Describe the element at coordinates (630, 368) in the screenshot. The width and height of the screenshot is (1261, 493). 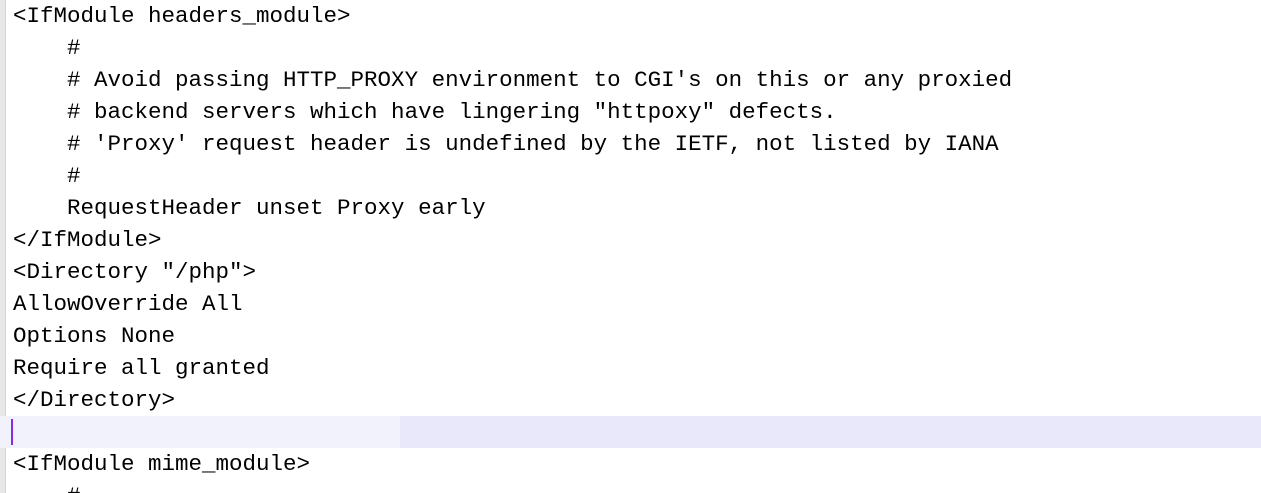
I see `code-line: Require all granted` at that location.